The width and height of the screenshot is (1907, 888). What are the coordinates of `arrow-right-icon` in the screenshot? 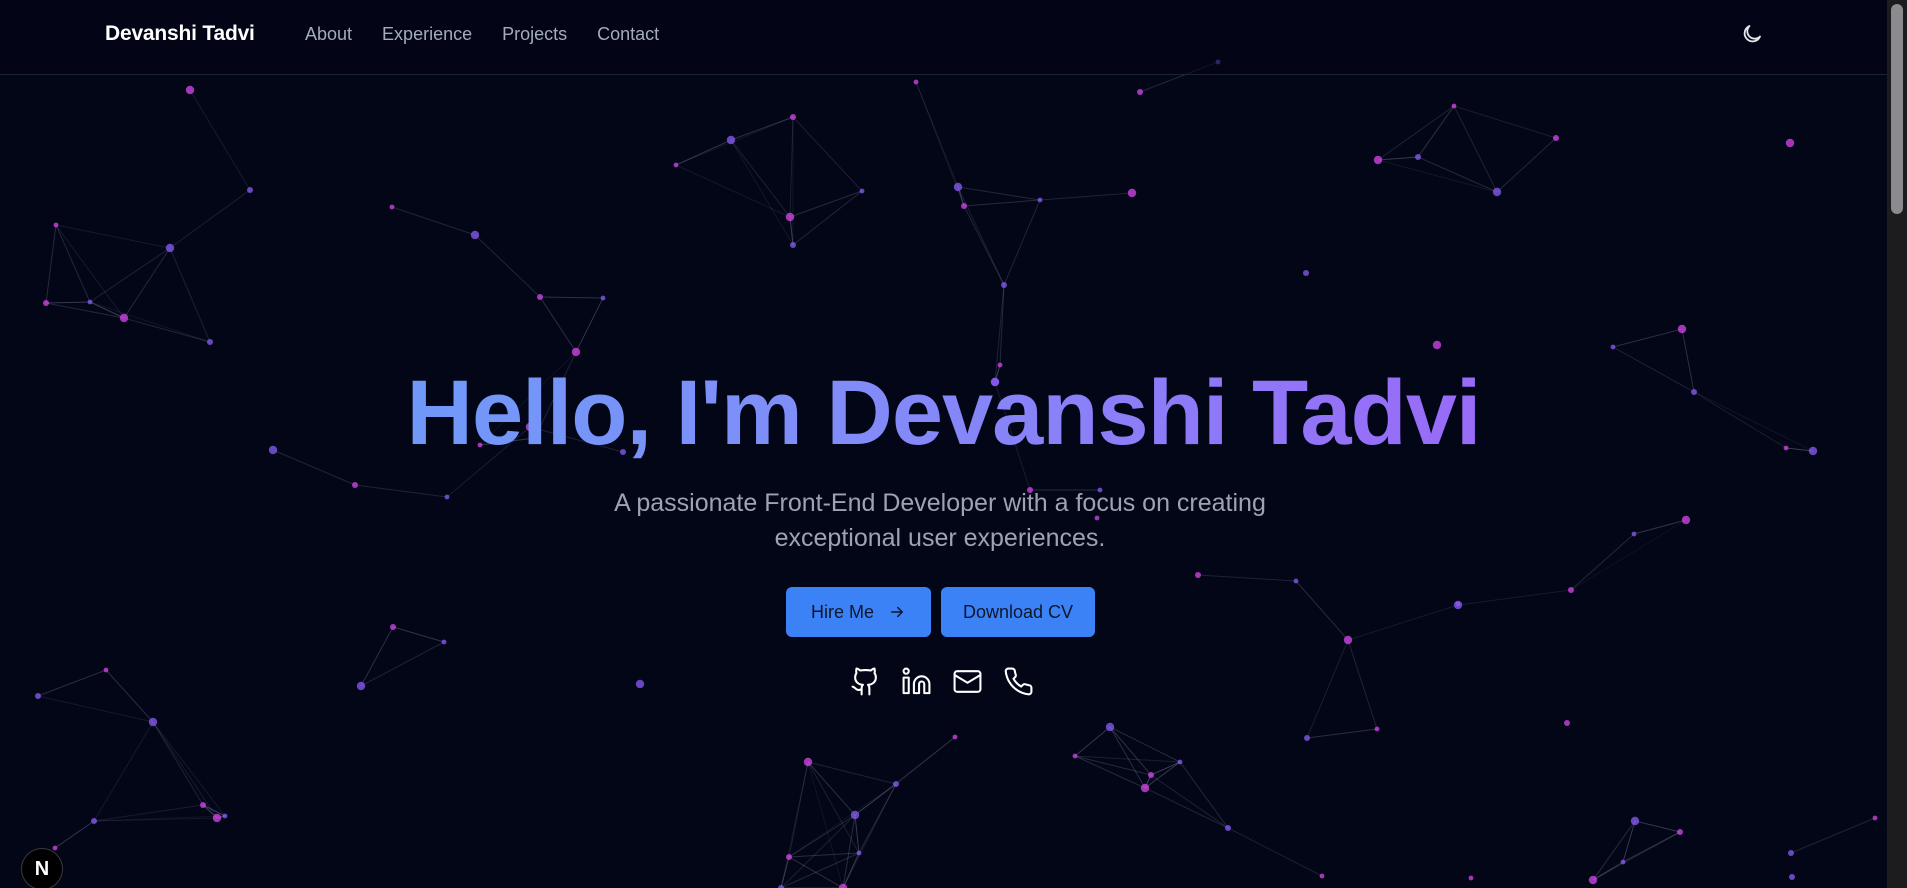 It's located at (897, 612).